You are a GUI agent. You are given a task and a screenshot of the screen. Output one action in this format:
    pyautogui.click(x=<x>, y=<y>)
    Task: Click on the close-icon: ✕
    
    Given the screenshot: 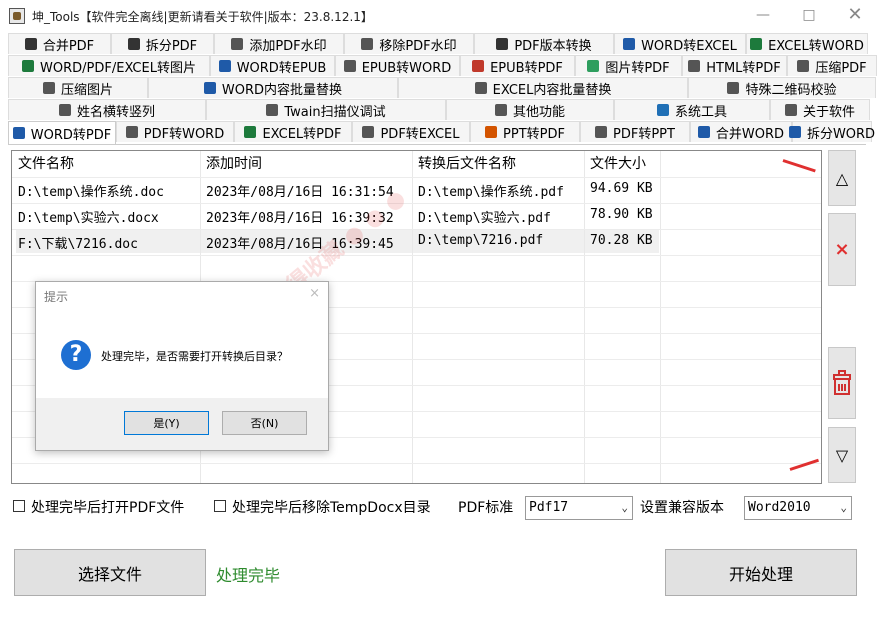 What is the action you would take?
    pyautogui.click(x=855, y=15)
    